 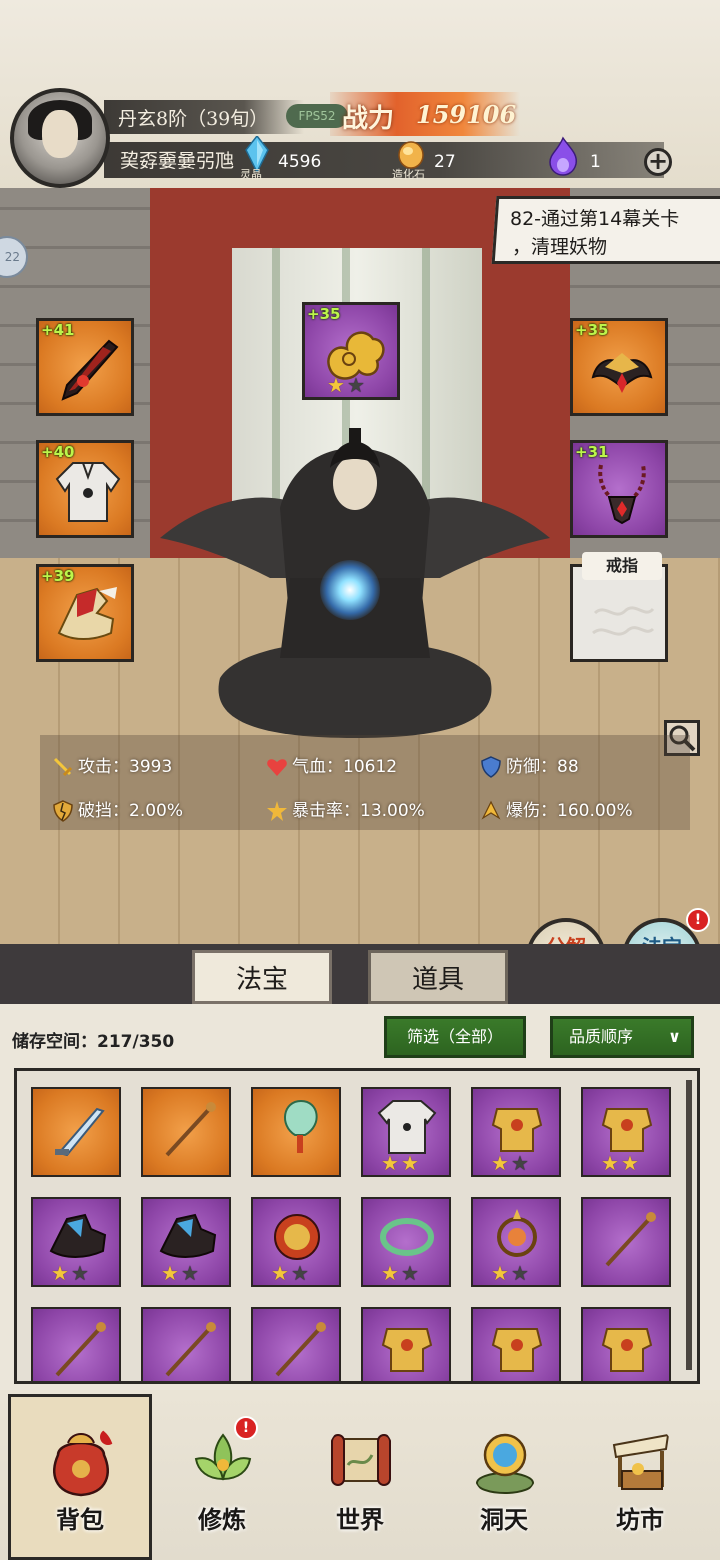 What do you see at coordinates (504, 1519) in the screenshot?
I see `nav-grotto-label: 洞天` at bounding box center [504, 1519].